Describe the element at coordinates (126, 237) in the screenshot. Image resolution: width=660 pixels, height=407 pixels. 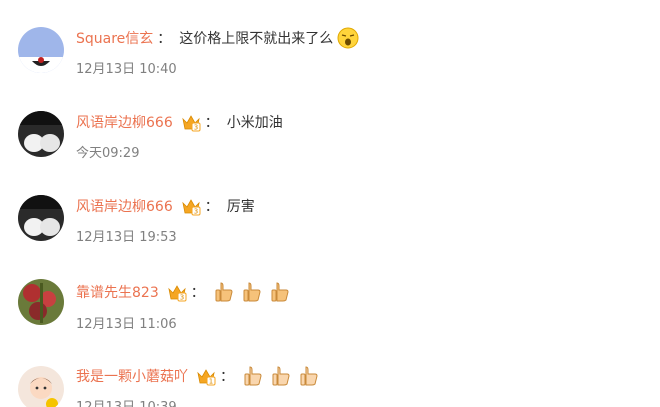
I see `comment-time: 12月13日 19:53` at that location.